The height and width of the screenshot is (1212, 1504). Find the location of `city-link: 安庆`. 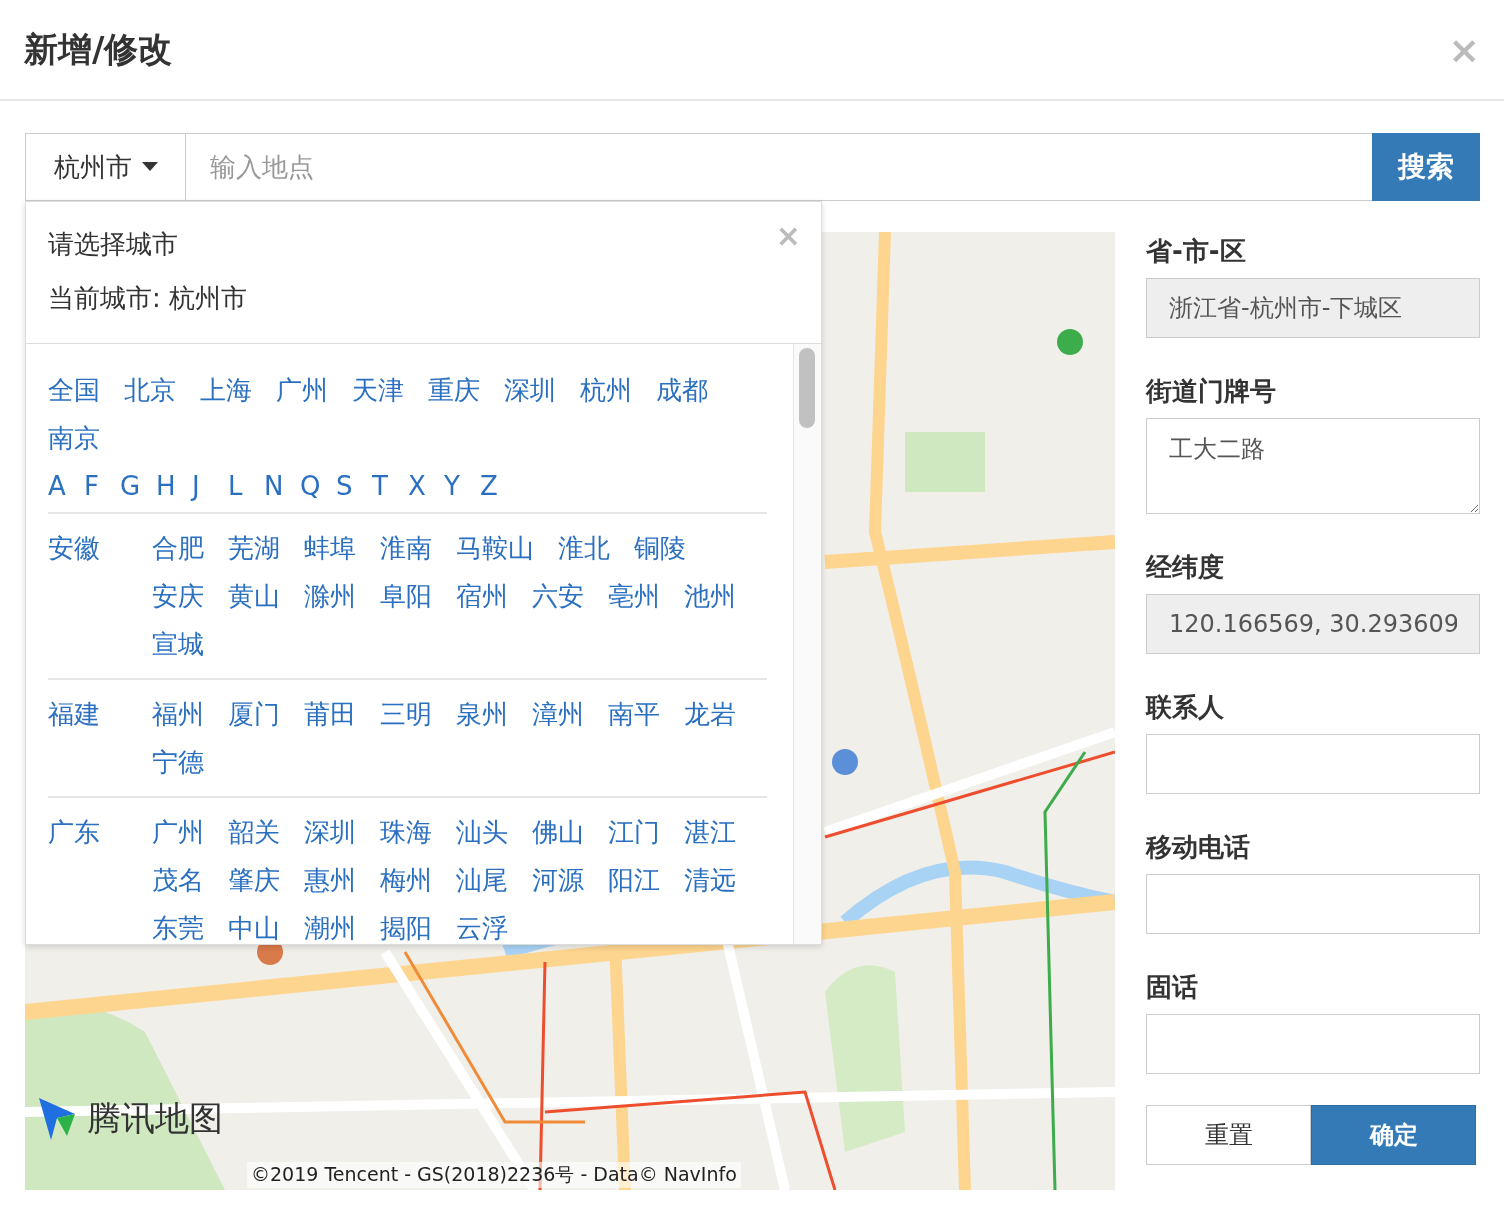

city-link: 安庆 is located at coordinates (178, 596).